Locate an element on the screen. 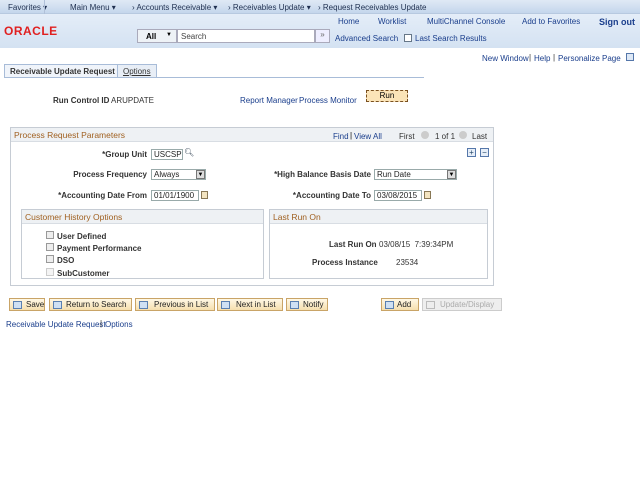  panel-title: Last Run On is located at coordinates (378, 217).